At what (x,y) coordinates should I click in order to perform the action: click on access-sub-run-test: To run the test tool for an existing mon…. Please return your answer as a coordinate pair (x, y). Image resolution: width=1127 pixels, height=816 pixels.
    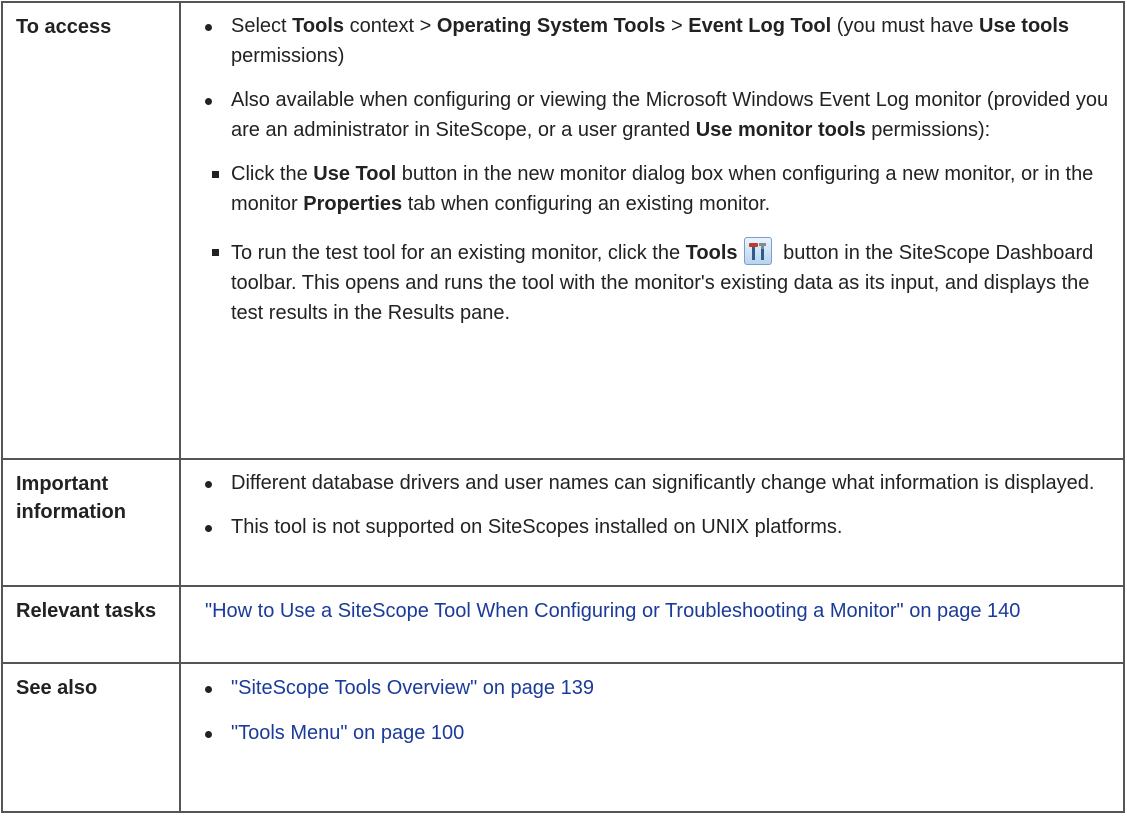
    Looking at the image, I should click on (656, 282).